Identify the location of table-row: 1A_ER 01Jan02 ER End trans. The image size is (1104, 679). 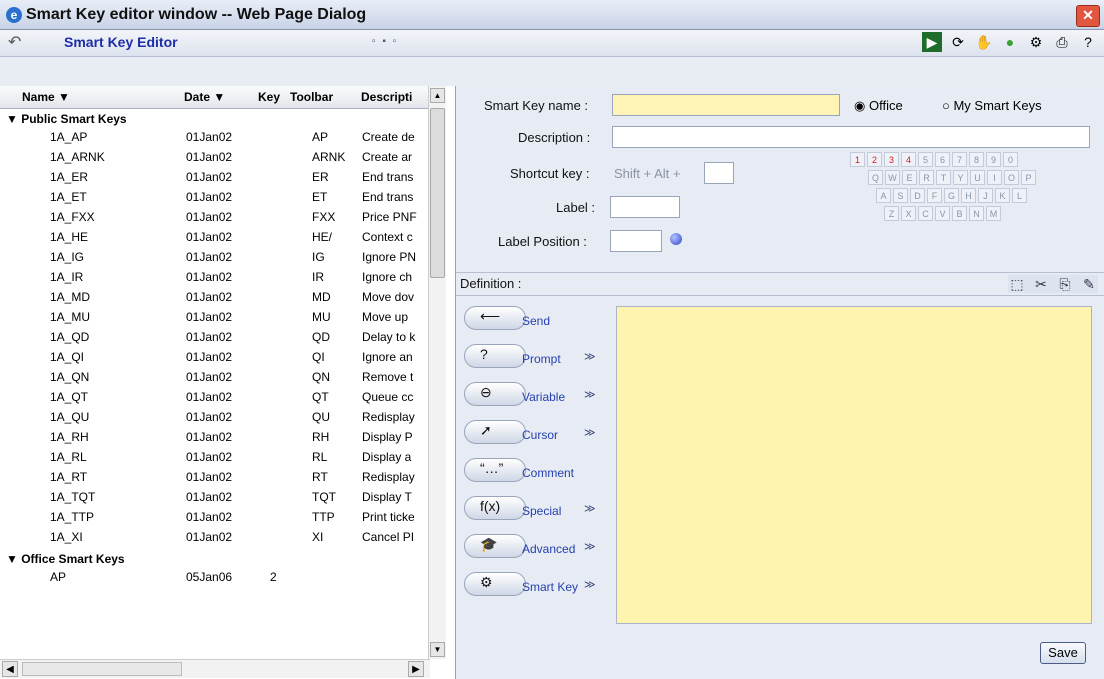
(215, 178).